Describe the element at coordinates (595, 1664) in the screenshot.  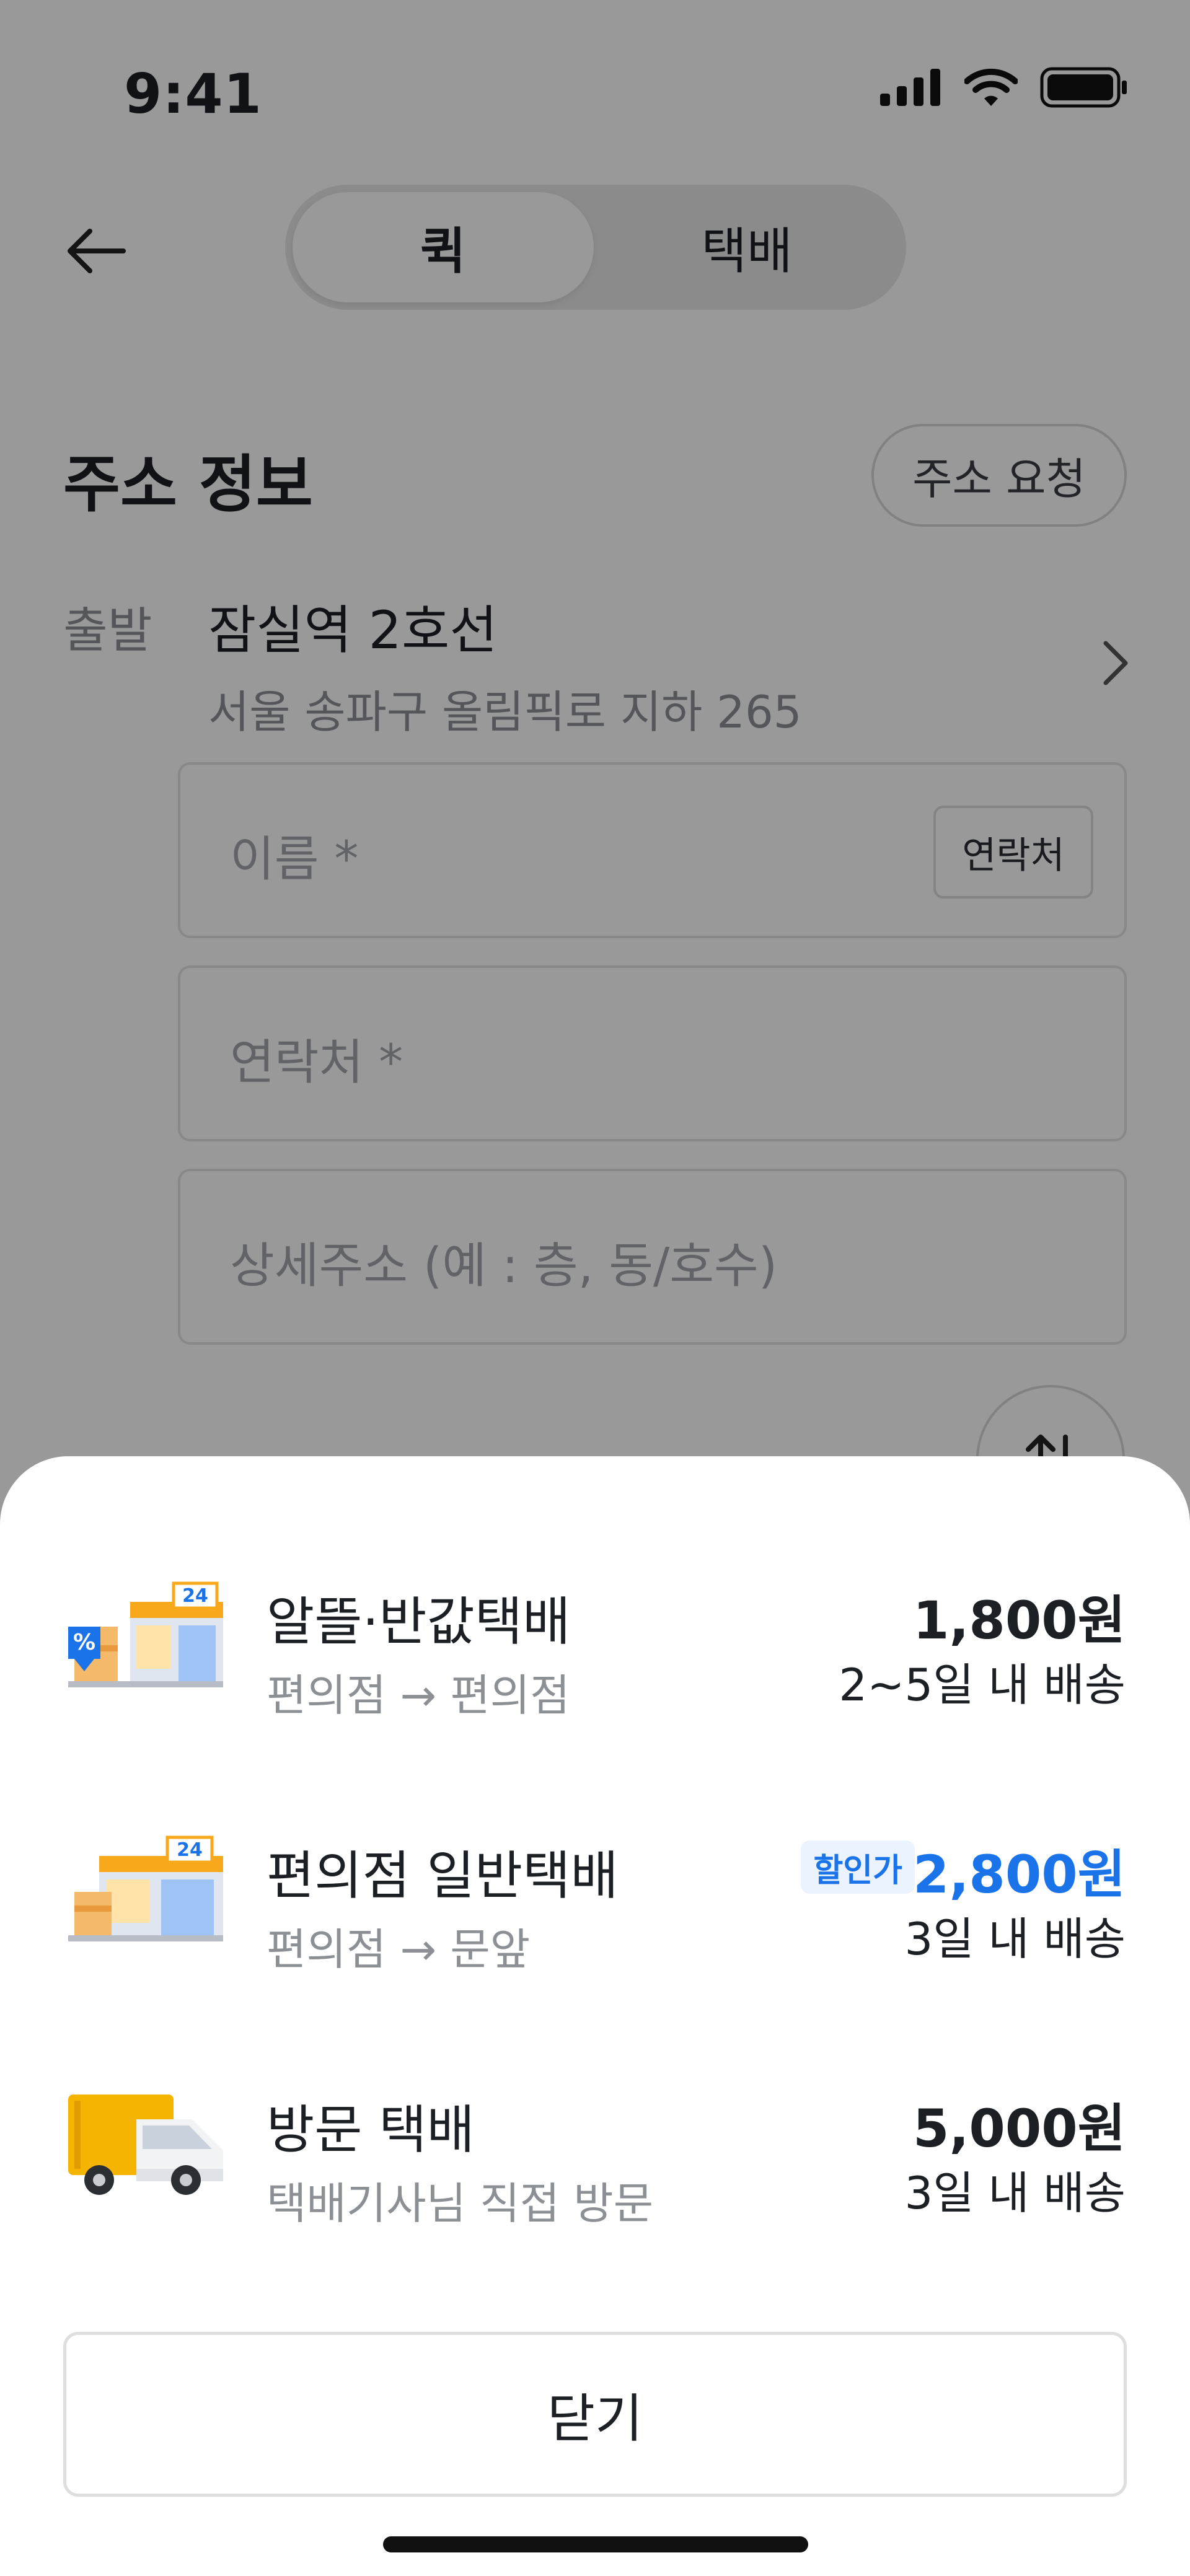
I see `option-half-price-parcel: 24 % 알뜰·반값택배 편의점 → 편의점 1,800원 2~5일 내 배송` at that location.